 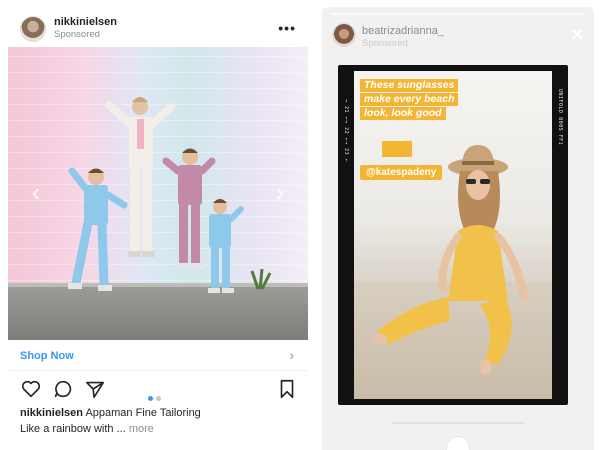 What do you see at coordinates (287, 28) in the screenshot?
I see `more-options-icon: •••` at bounding box center [287, 28].